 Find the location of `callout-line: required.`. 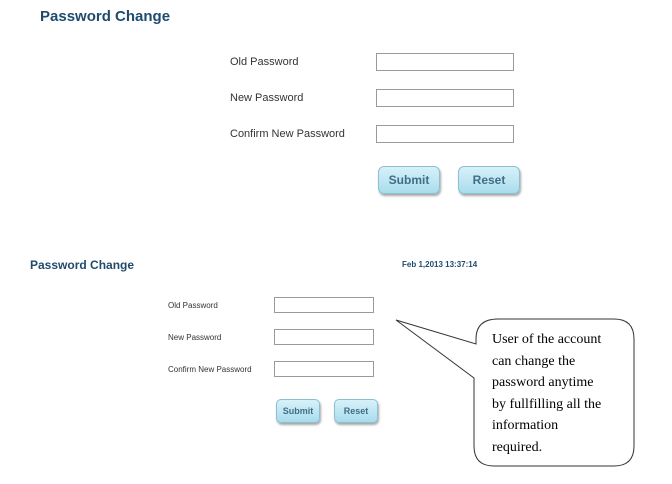

callout-line: required. is located at coordinates (517, 447).